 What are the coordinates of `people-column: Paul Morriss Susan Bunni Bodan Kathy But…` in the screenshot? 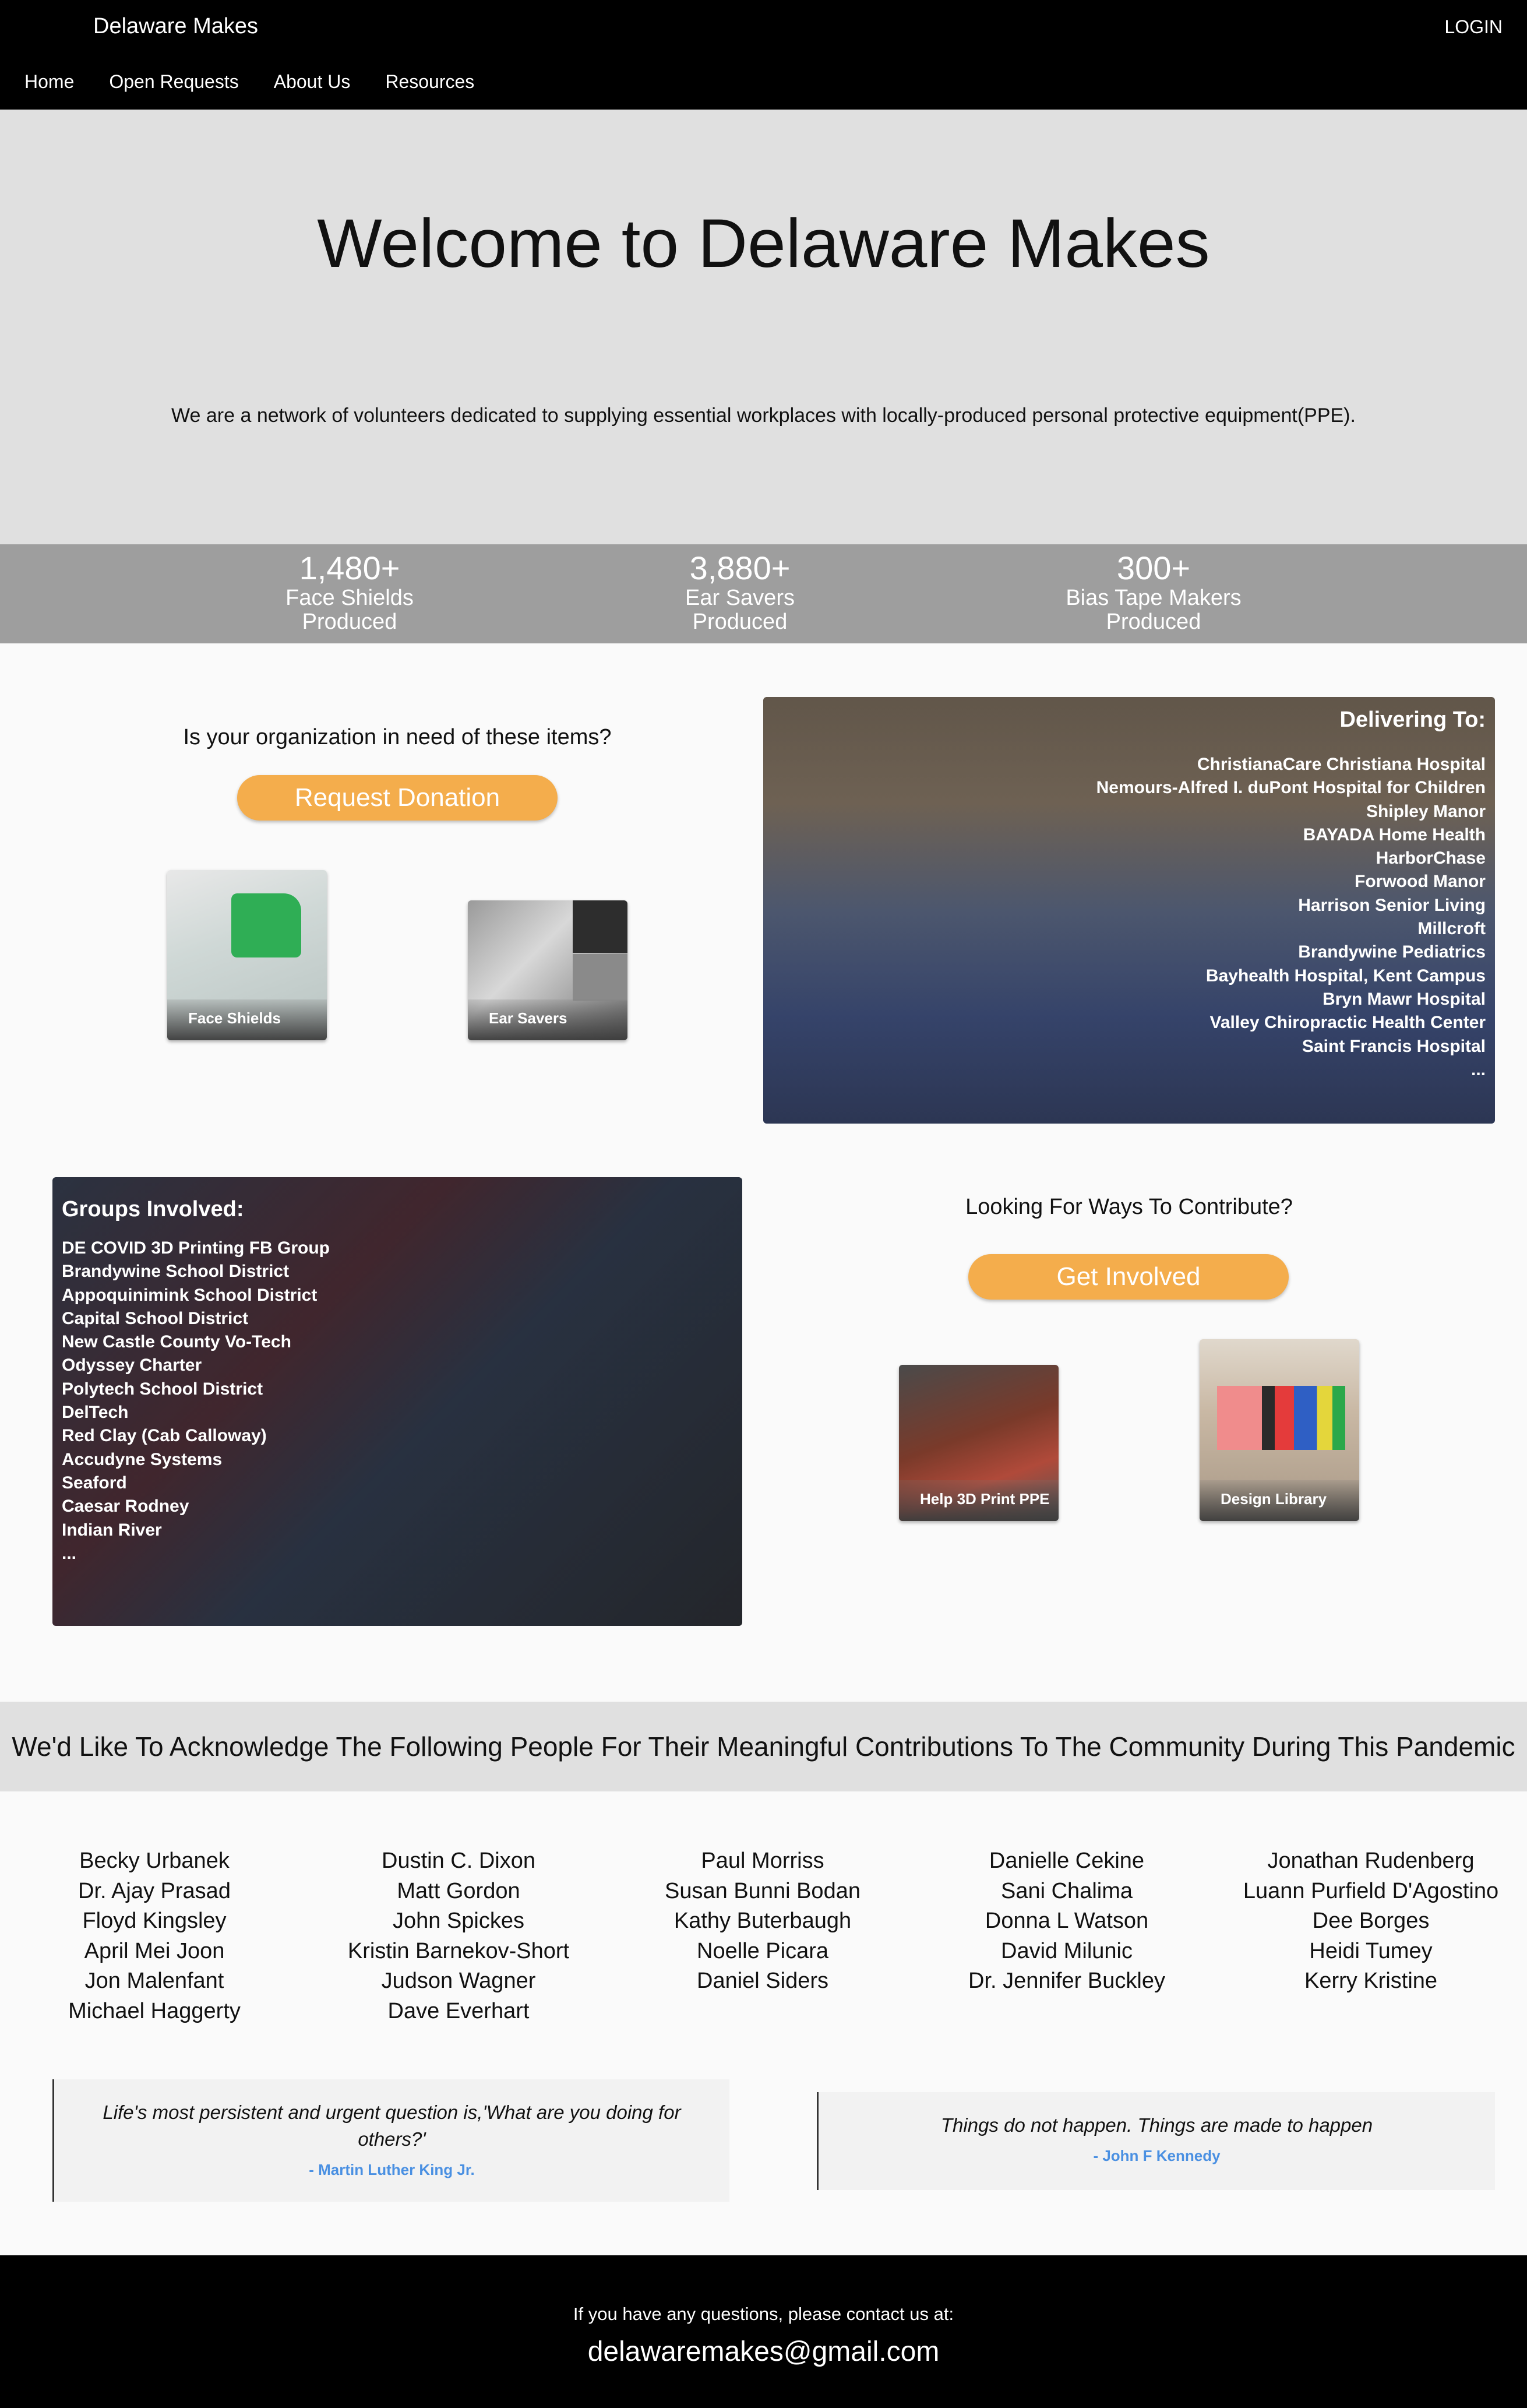 It's located at (762, 1922).